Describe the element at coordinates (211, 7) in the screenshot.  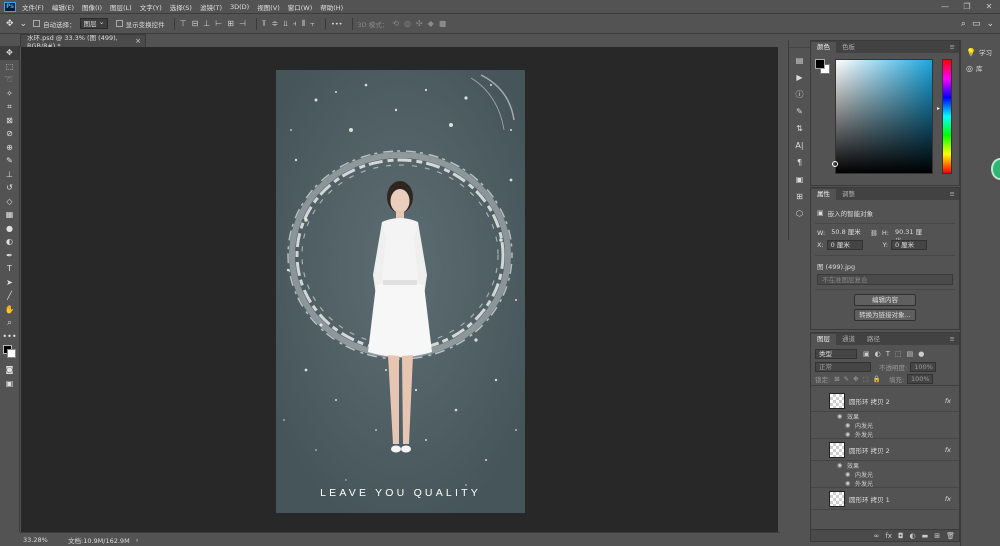
I see `menu-filter: 滤镜(T)` at that location.